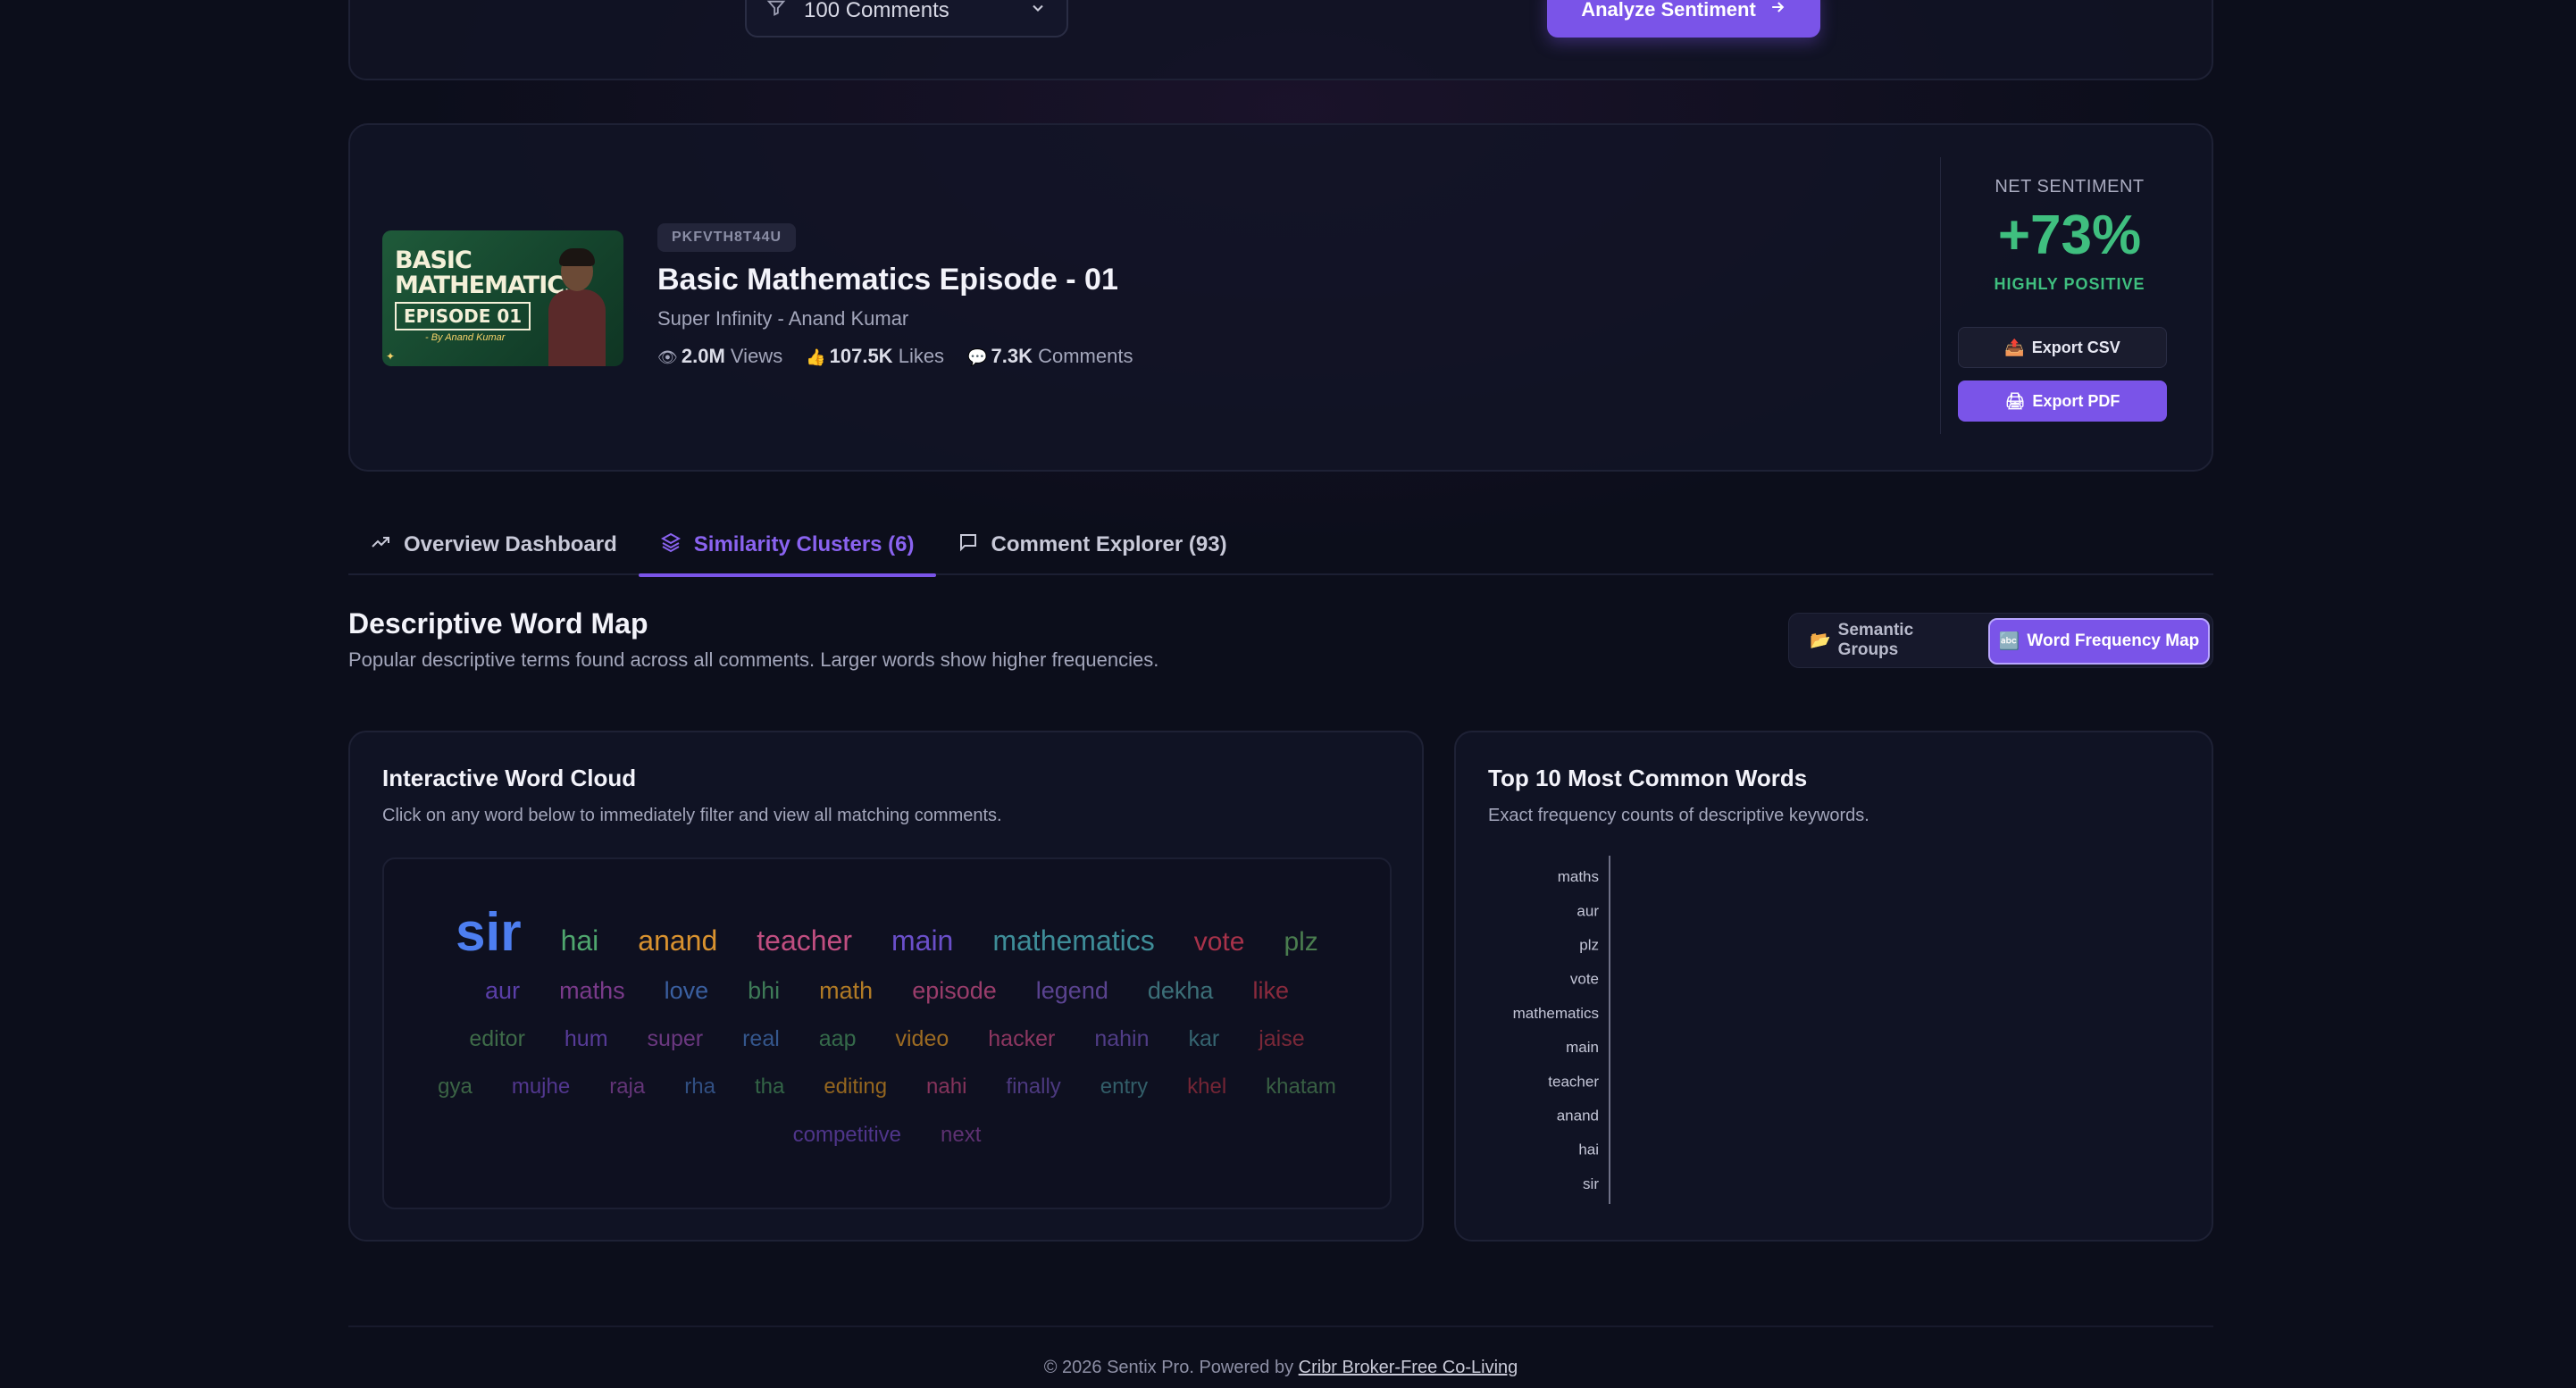 This screenshot has width=2576, height=1388. Describe the element at coordinates (922, 1039) in the screenshot. I see `word-cloud-word: video` at that location.